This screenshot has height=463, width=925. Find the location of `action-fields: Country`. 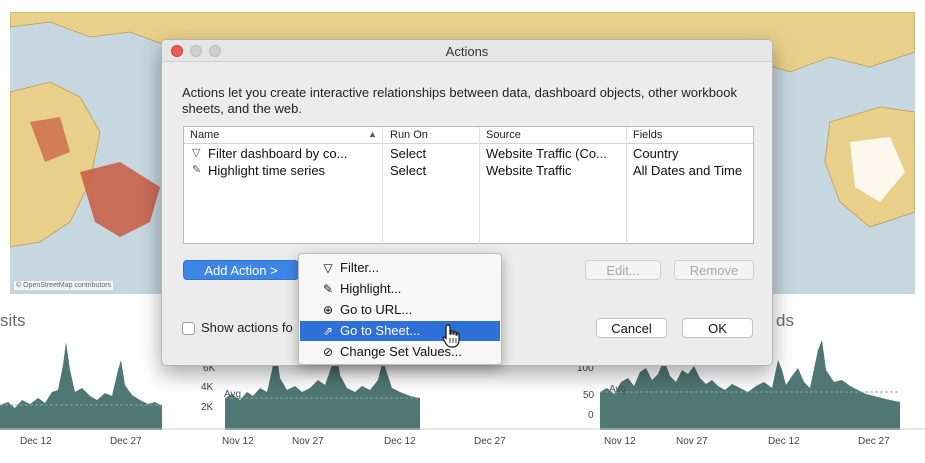

action-fields: Country is located at coordinates (656, 153).